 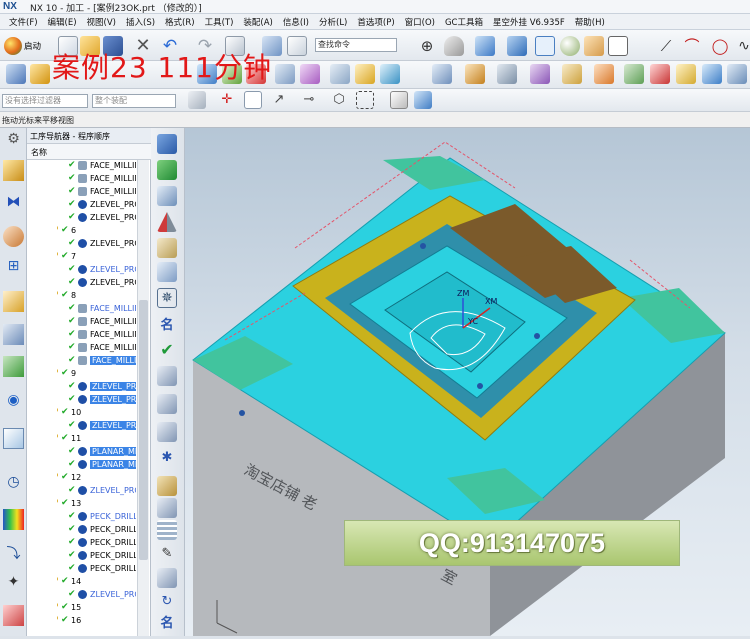 I want to click on part-nav-icon, so click(x=13, y=236).